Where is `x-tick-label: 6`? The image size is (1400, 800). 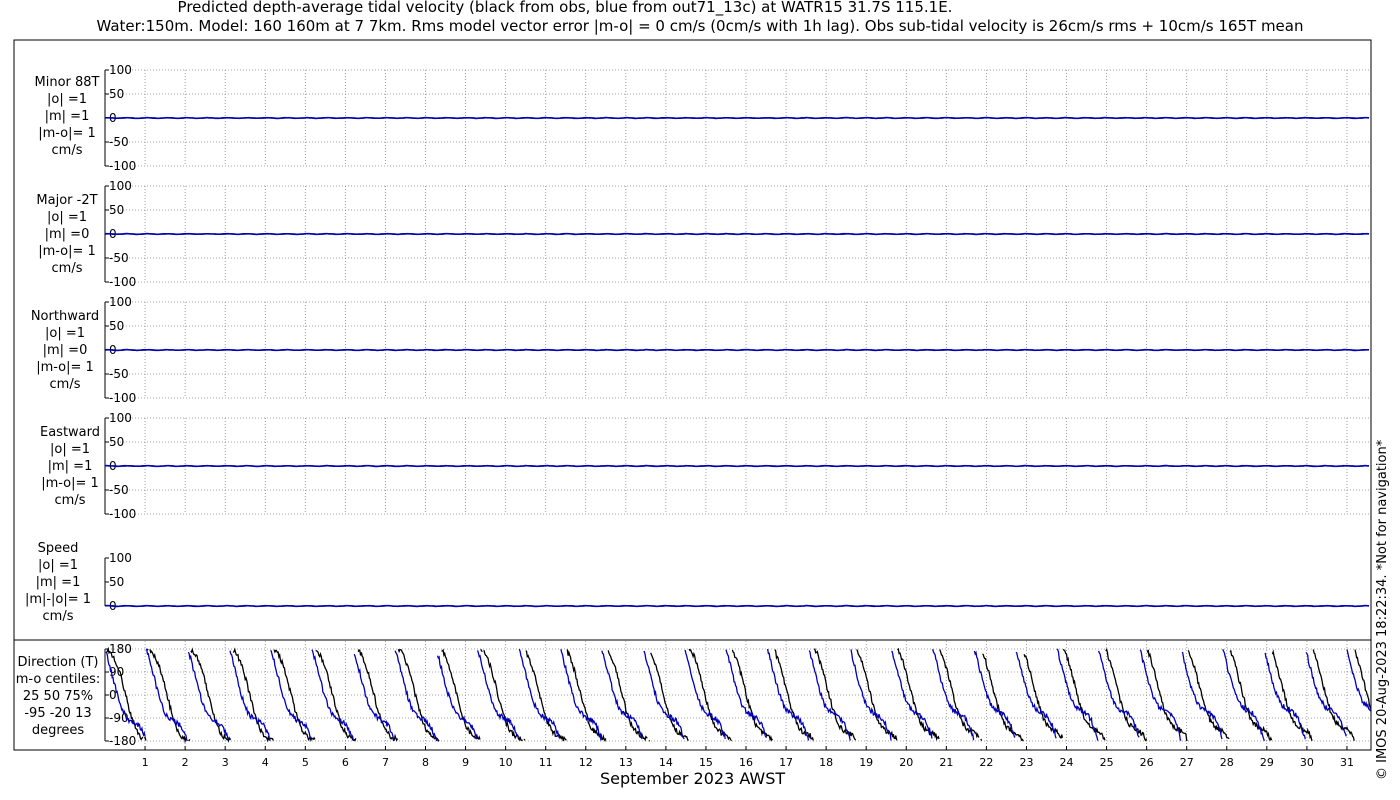
x-tick-label: 6 is located at coordinates (345, 762).